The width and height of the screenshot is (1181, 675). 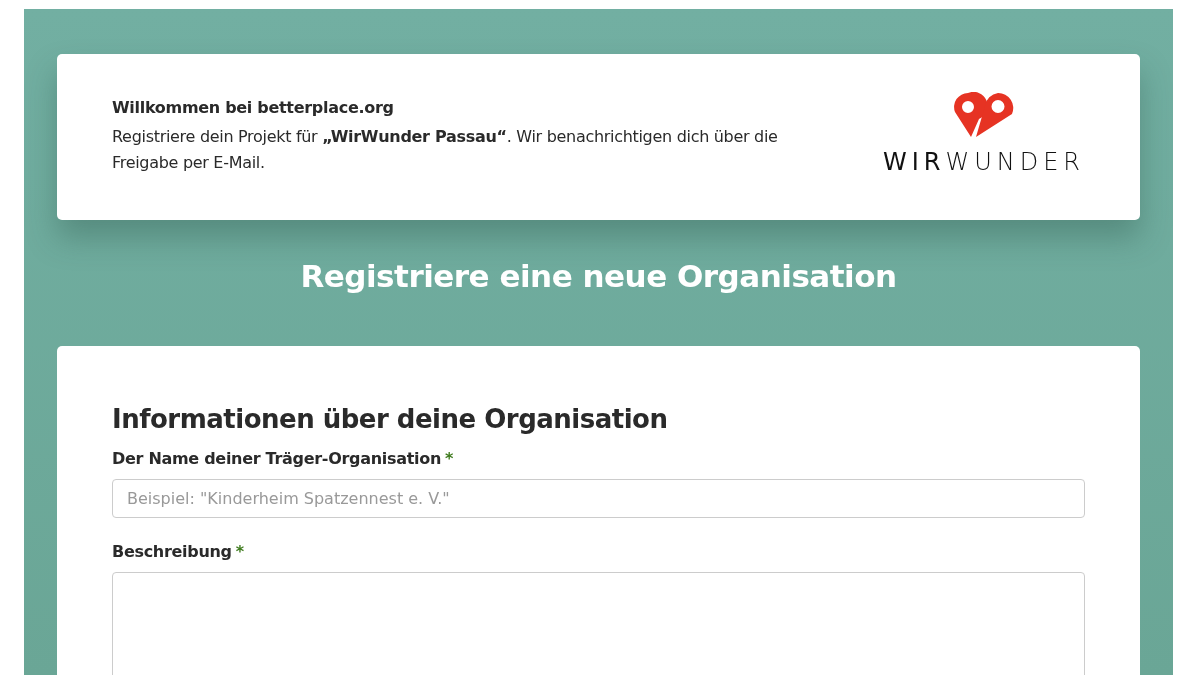 I want to click on page-title: Registriere eine neue Organisation, so click(x=598, y=277).